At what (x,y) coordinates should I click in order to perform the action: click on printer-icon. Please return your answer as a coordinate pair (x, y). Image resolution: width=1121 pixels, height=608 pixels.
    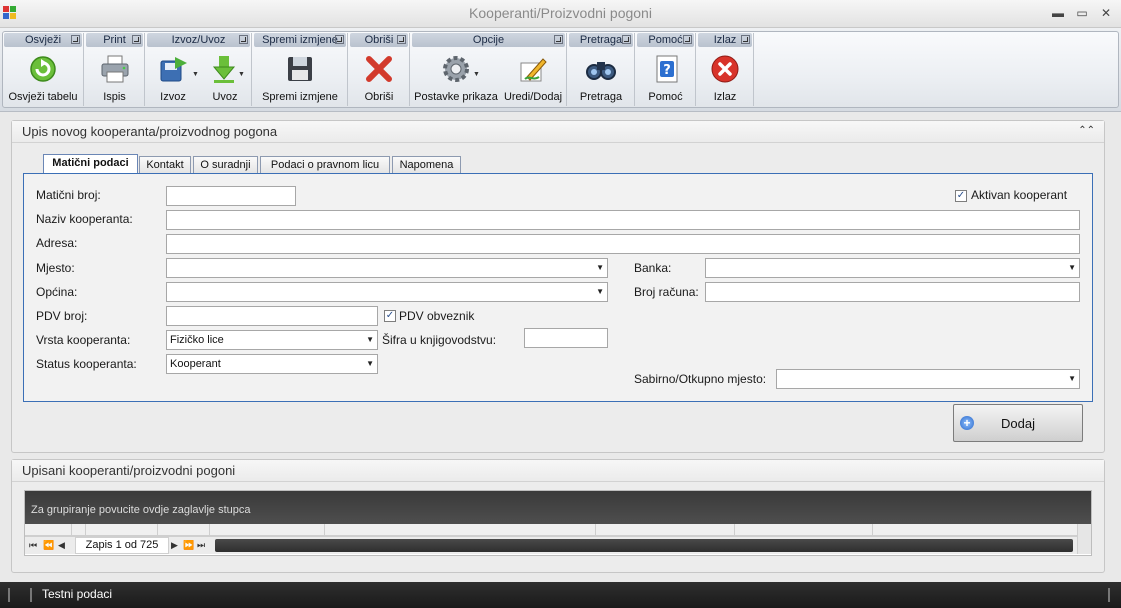
    Looking at the image, I should click on (114, 69).